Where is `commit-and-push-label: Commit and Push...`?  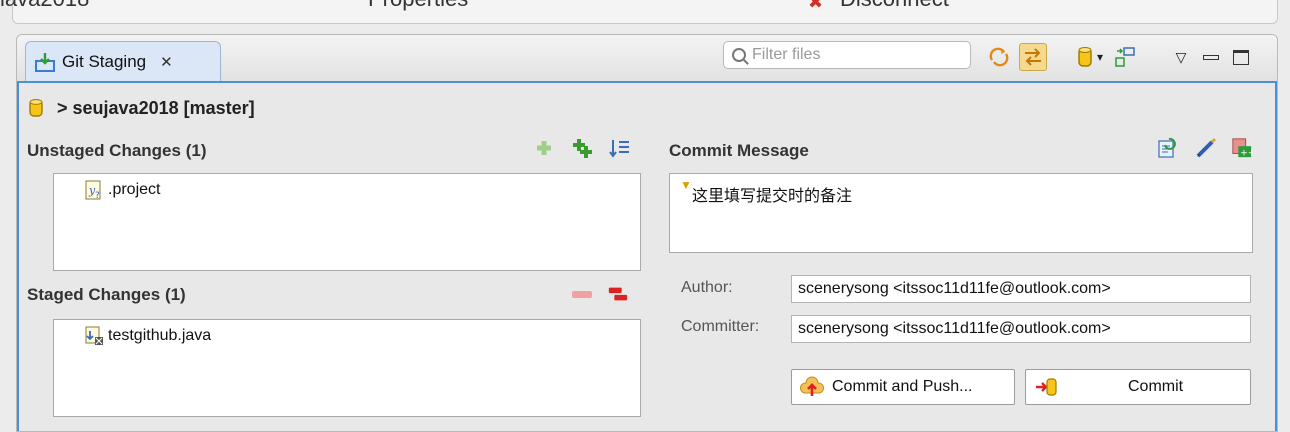 commit-and-push-label: Commit and Push... is located at coordinates (902, 386).